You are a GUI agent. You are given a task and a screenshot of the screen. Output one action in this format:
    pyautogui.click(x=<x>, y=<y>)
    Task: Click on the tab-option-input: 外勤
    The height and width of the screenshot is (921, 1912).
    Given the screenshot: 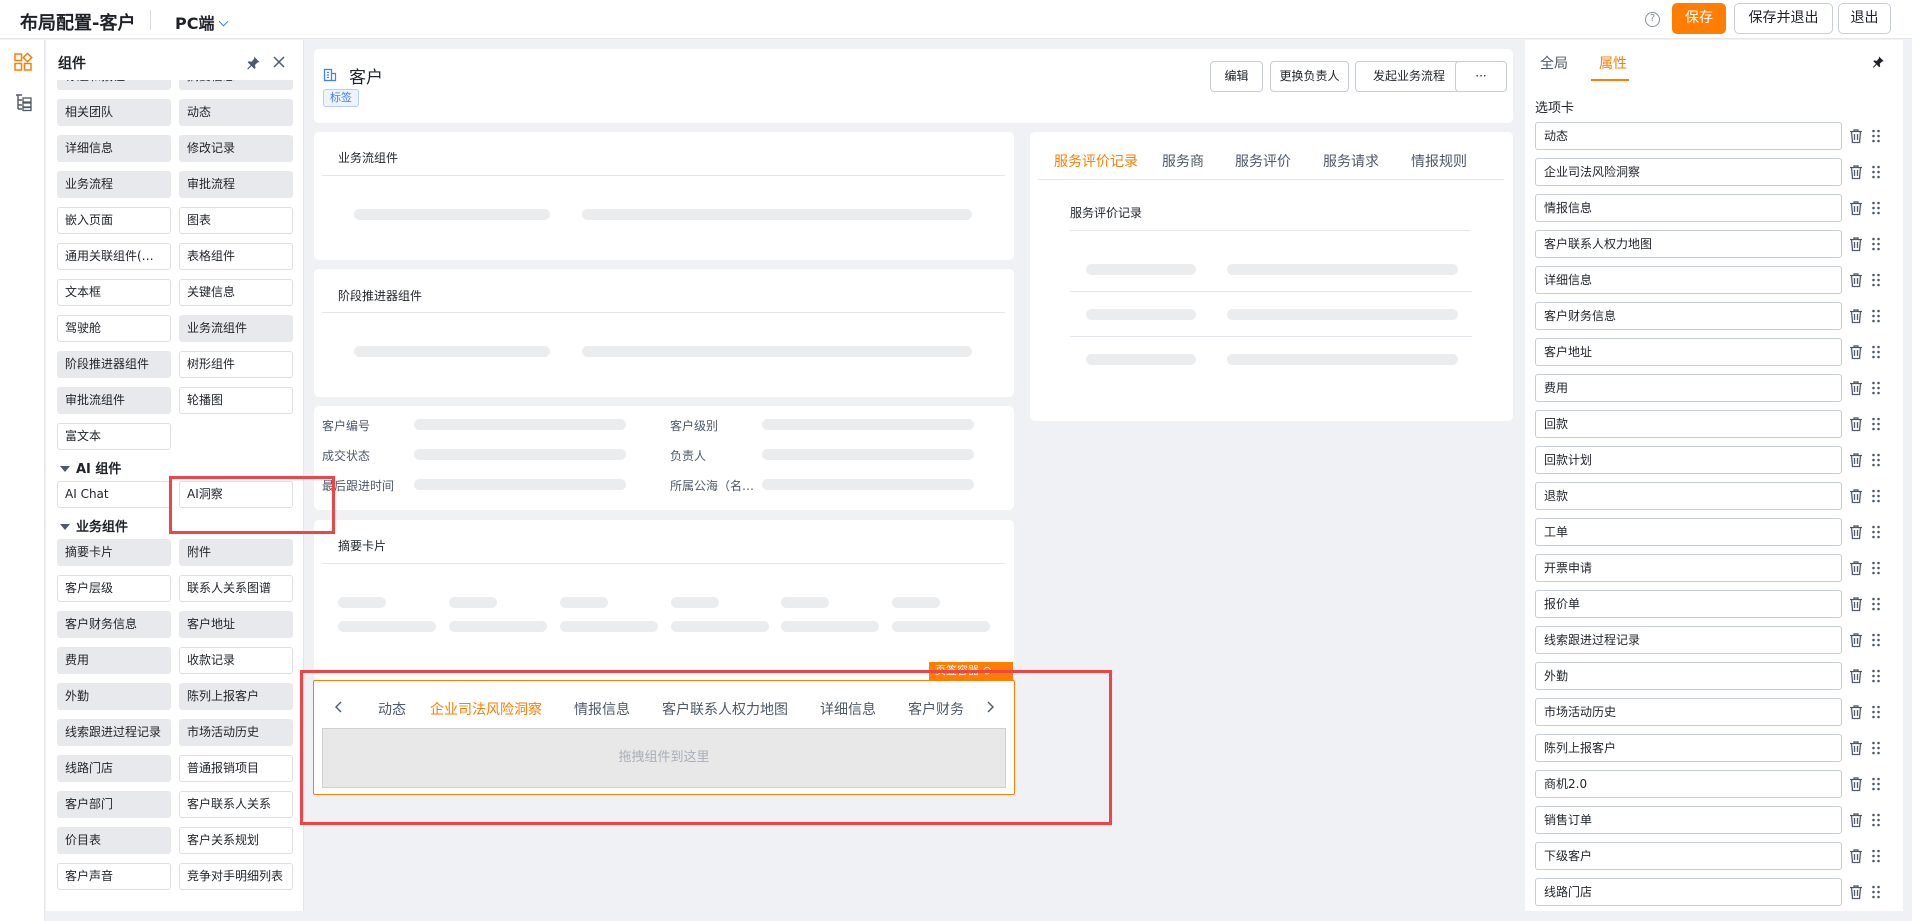 What is the action you would take?
    pyautogui.click(x=1688, y=676)
    